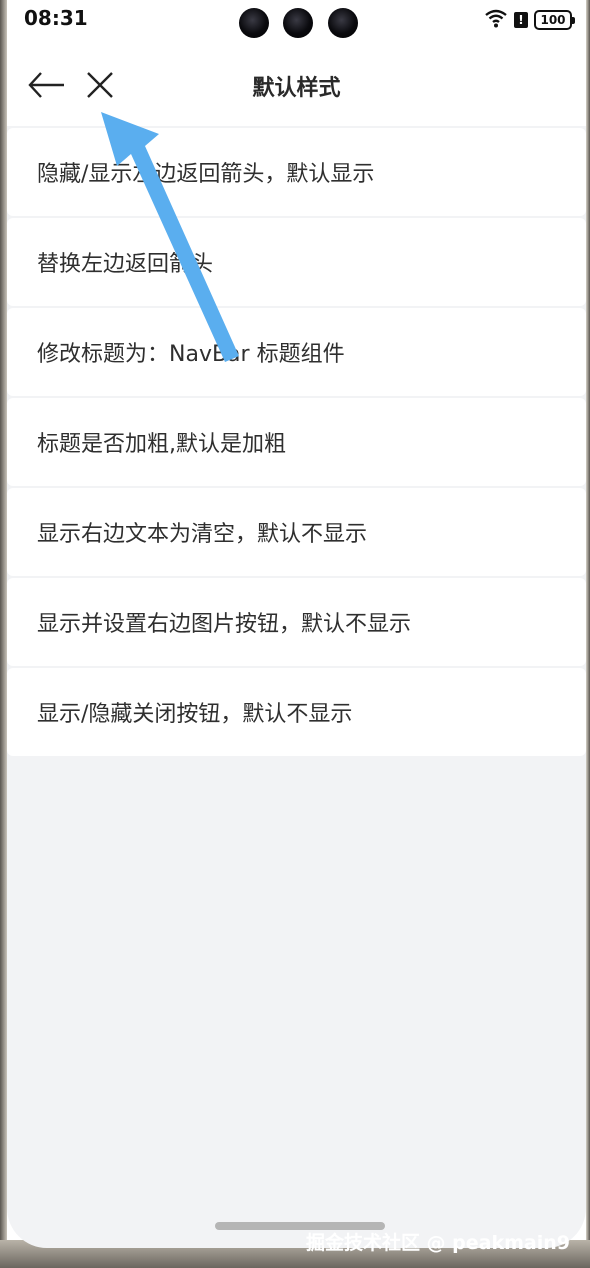  I want to click on status-time: 08:31, so click(56, 18).